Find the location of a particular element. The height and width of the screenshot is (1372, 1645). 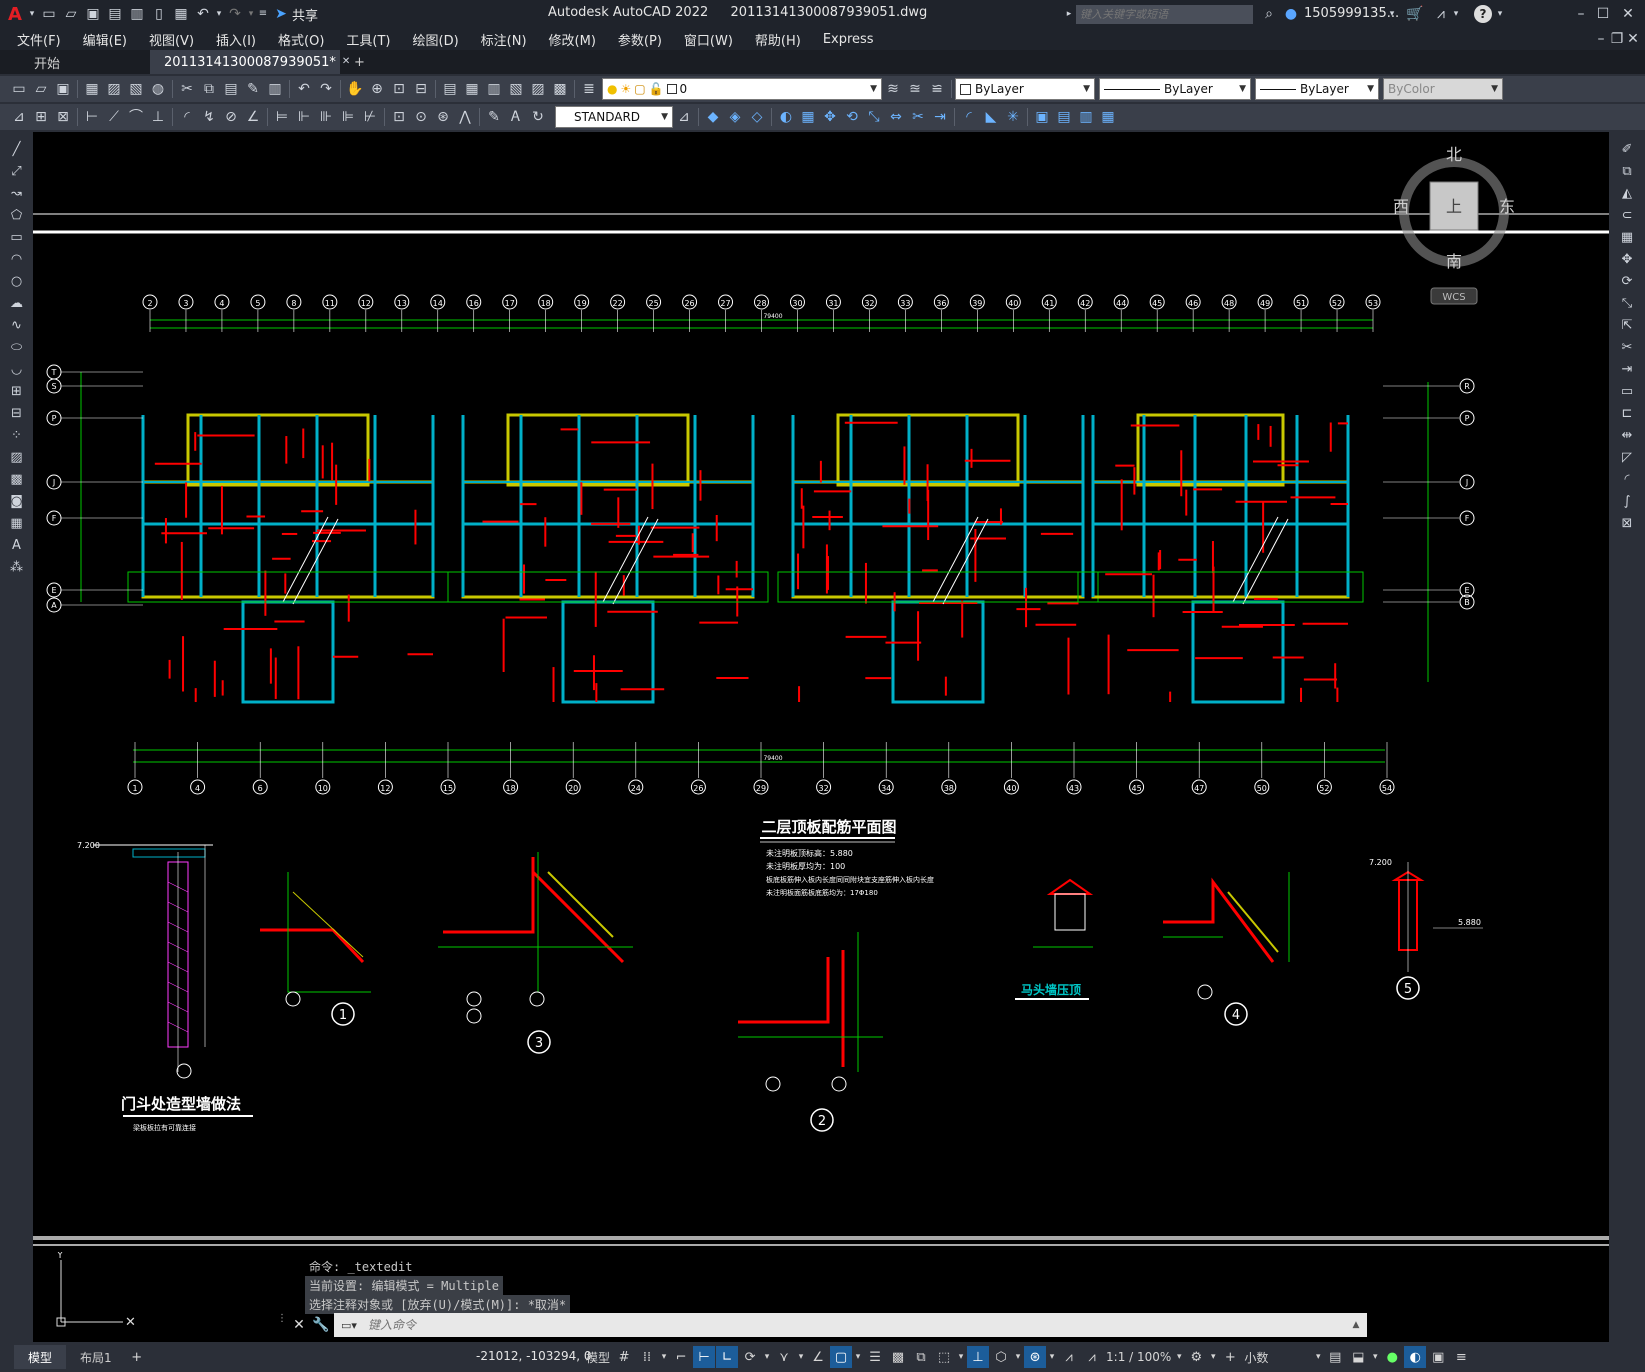

circle-icon: ○ is located at coordinates (17, 281).